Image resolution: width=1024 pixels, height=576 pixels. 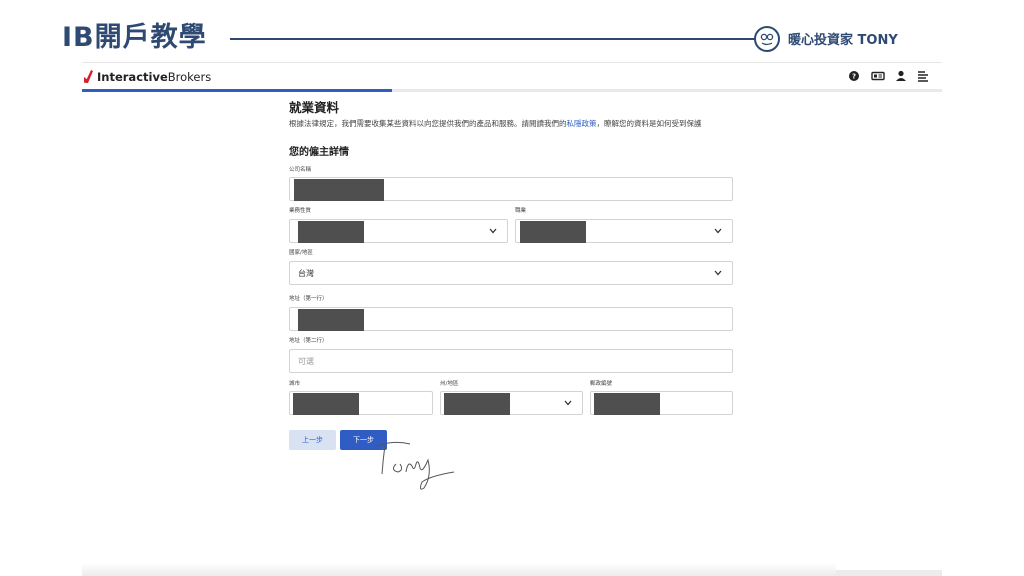 I want to click on progress-fill, so click(x=237, y=90).